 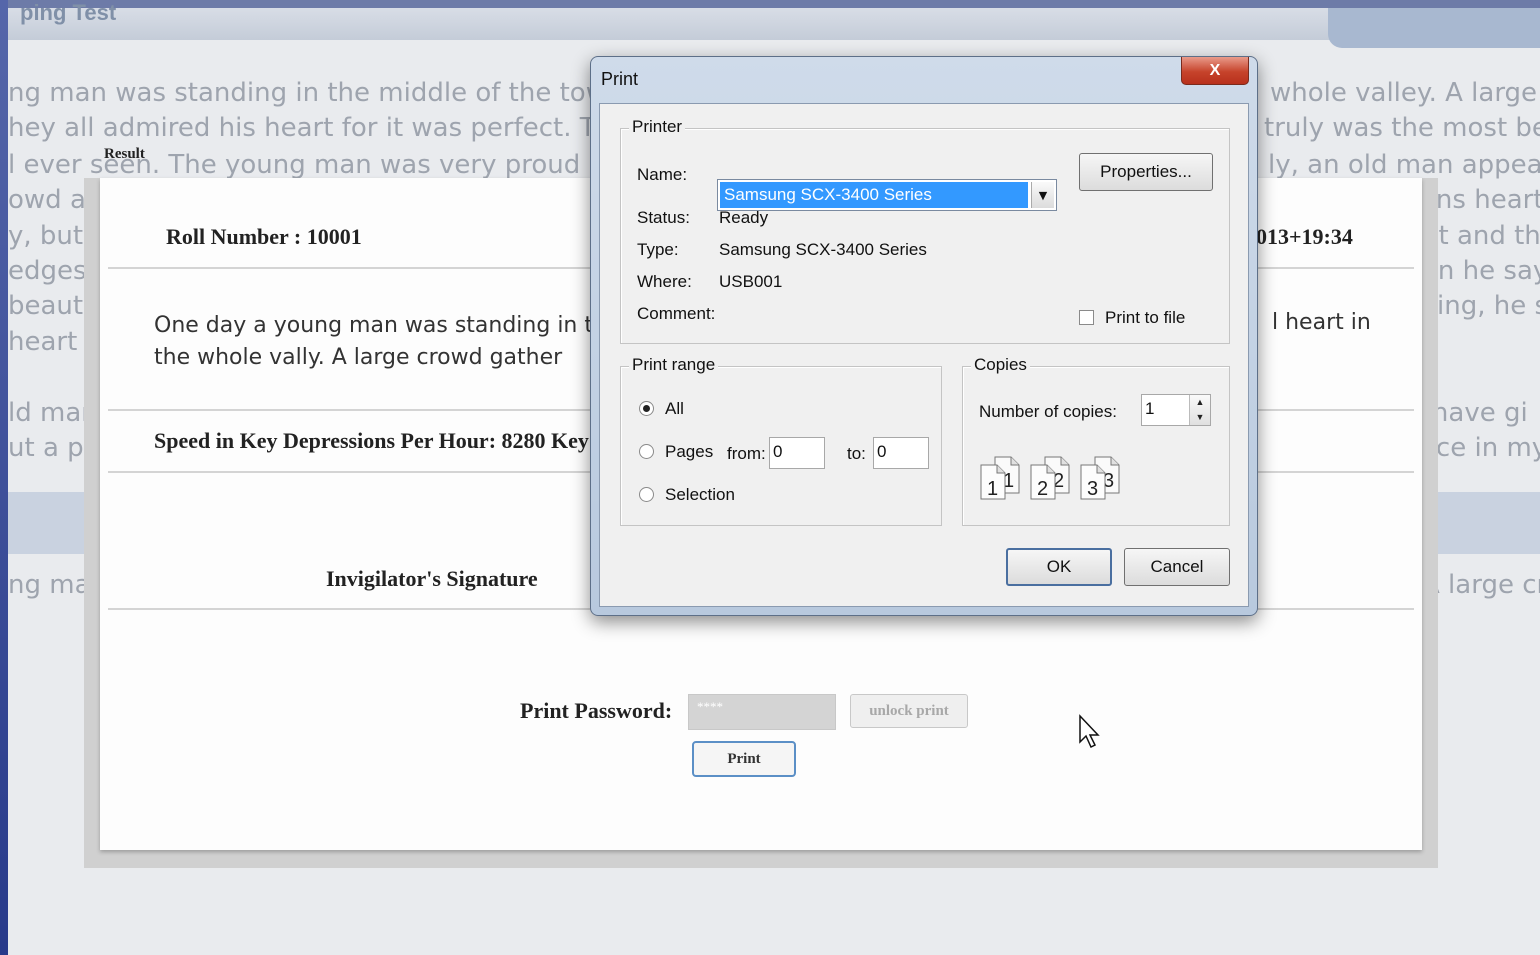 I want to click on type-label: Type:, so click(x=658, y=249).